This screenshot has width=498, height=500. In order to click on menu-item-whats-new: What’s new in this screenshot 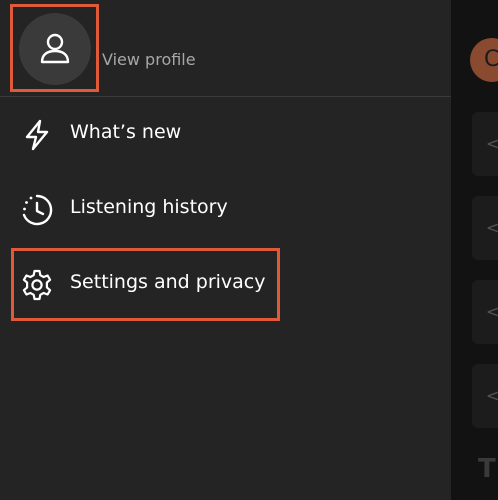, I will do `click(225, 134)`.